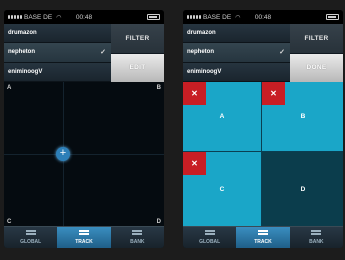 This screenshot has height=260, width=345. What do you see at coordinates (158, 88) in the screenshot?
I see `corner-label-b: B` at bounding box center [158, 88].